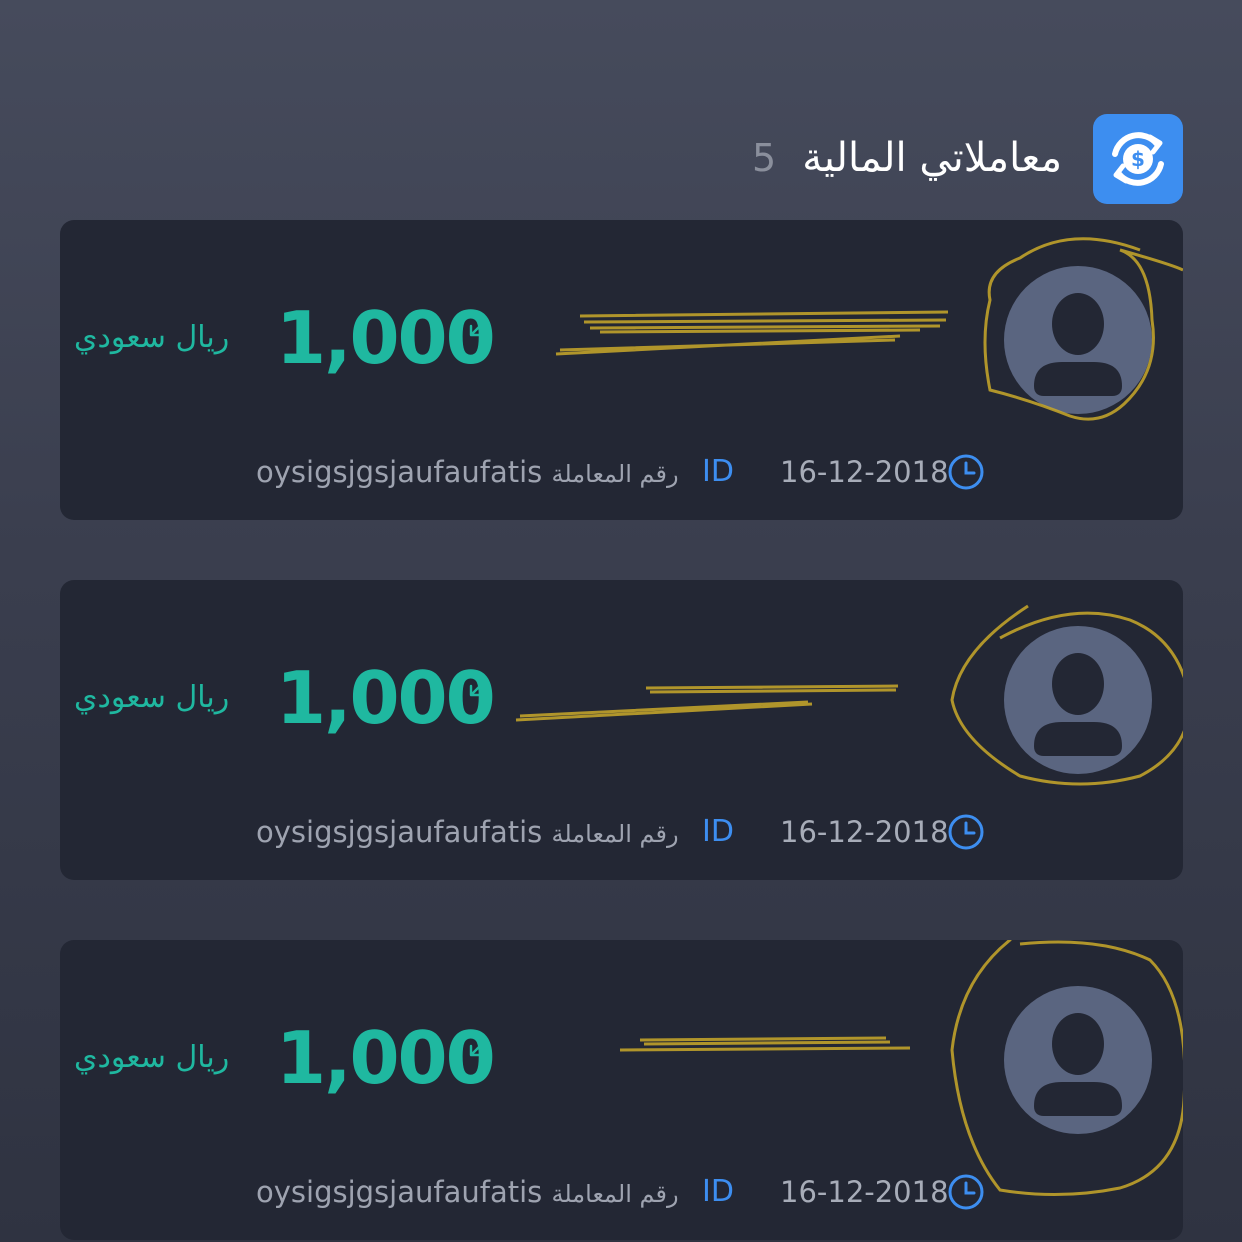 This screenshot has width=1242, height=1242. What do you see at coordinates (764, 158) in the screenshot?
I see `transaction-count: 5` at bounding box center [764, 158].